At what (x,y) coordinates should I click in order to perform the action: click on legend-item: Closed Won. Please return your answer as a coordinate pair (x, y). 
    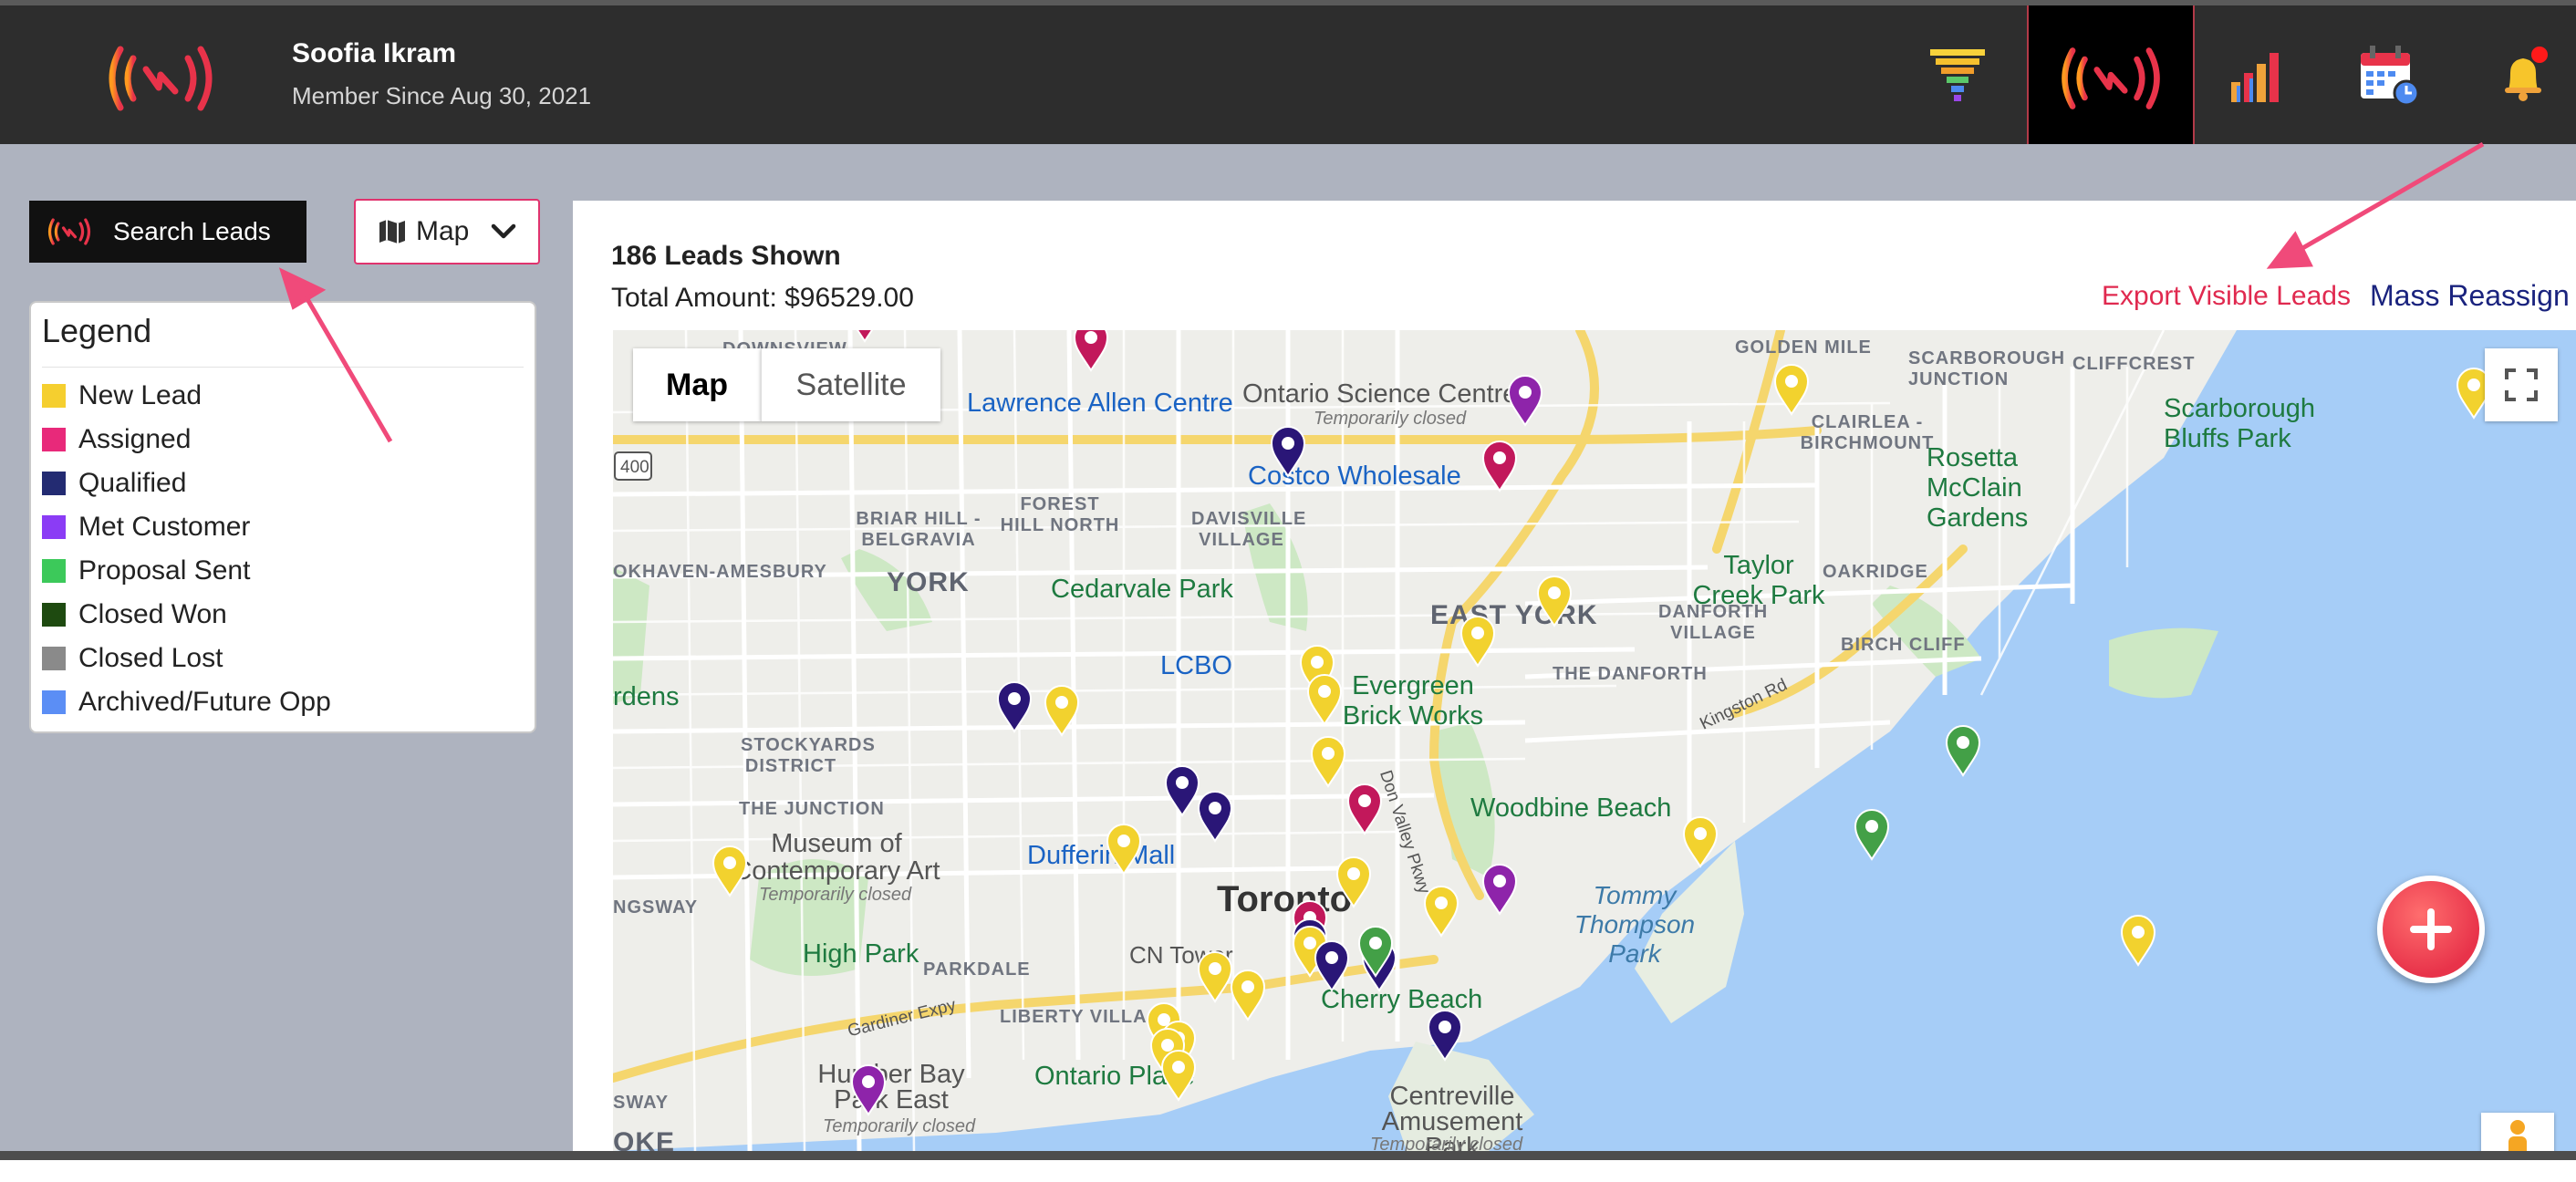
    Looking at the image, I should click on (134, 614).